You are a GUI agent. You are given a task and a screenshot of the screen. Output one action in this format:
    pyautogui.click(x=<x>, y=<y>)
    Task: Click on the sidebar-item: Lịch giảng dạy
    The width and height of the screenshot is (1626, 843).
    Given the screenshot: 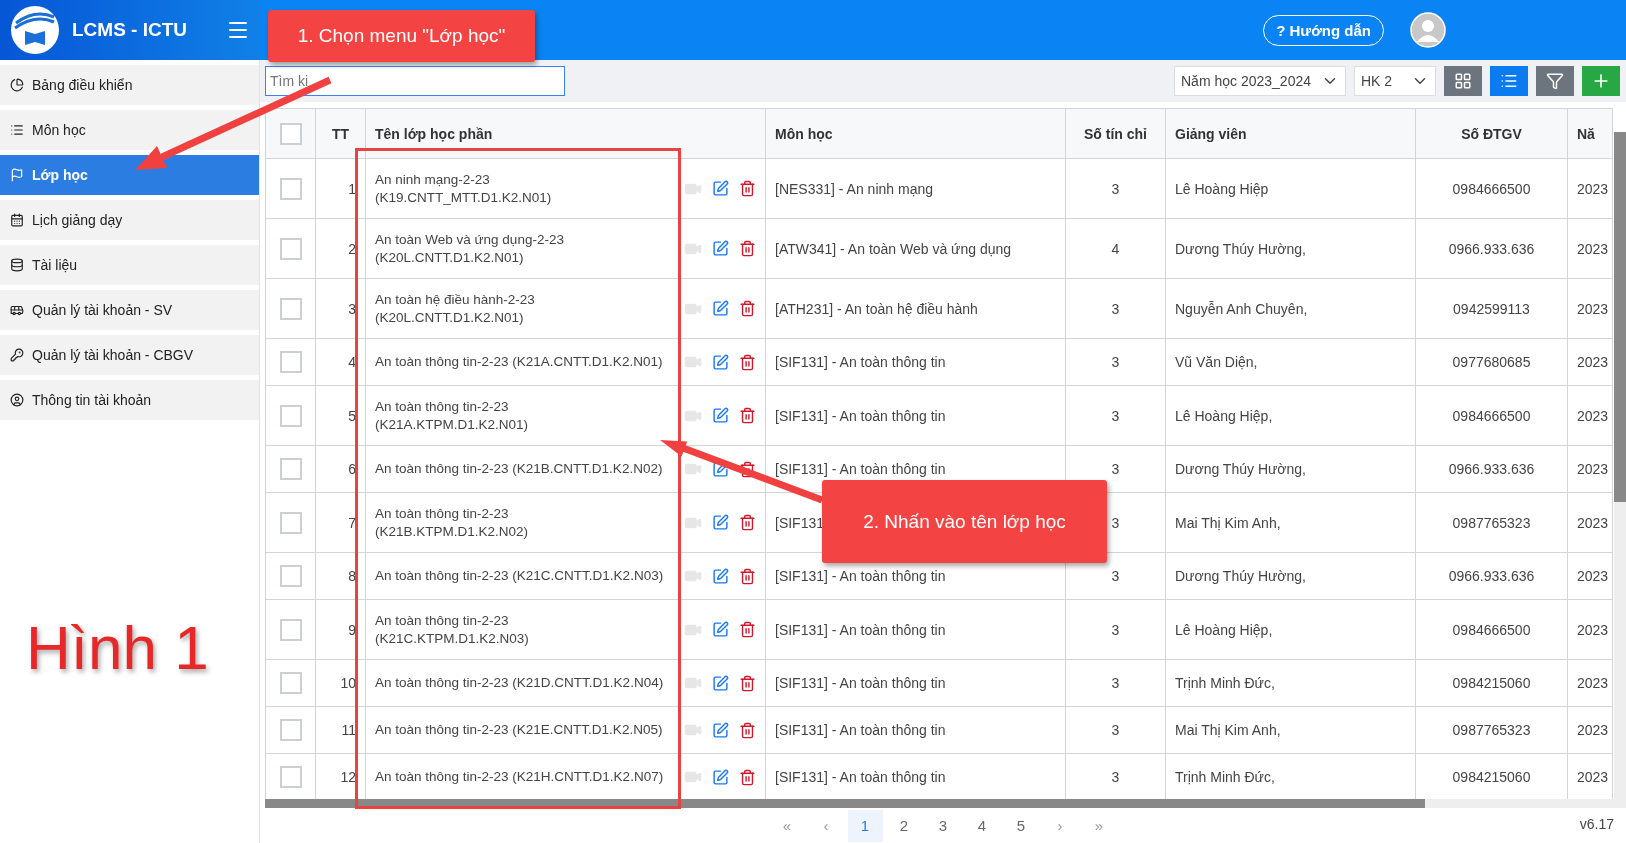 What is the action you would take?
    pyautogui.click(x=129, y=220)
    